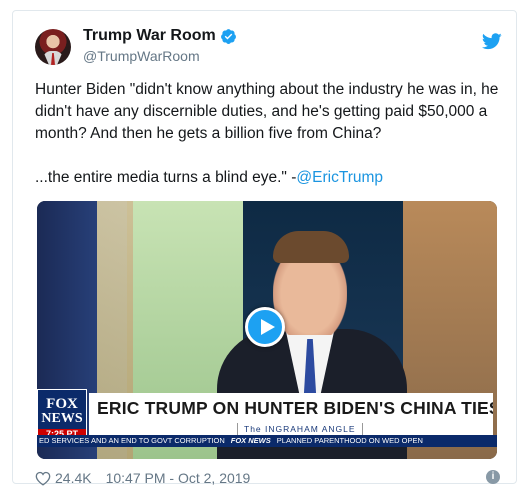 This screenshot has height=490, width=529. Describe the element at coordinates (178, 478) in the screenshot. I see `tweet-timestamp: 10:47 PM - Oct 2, 2019` at that location.